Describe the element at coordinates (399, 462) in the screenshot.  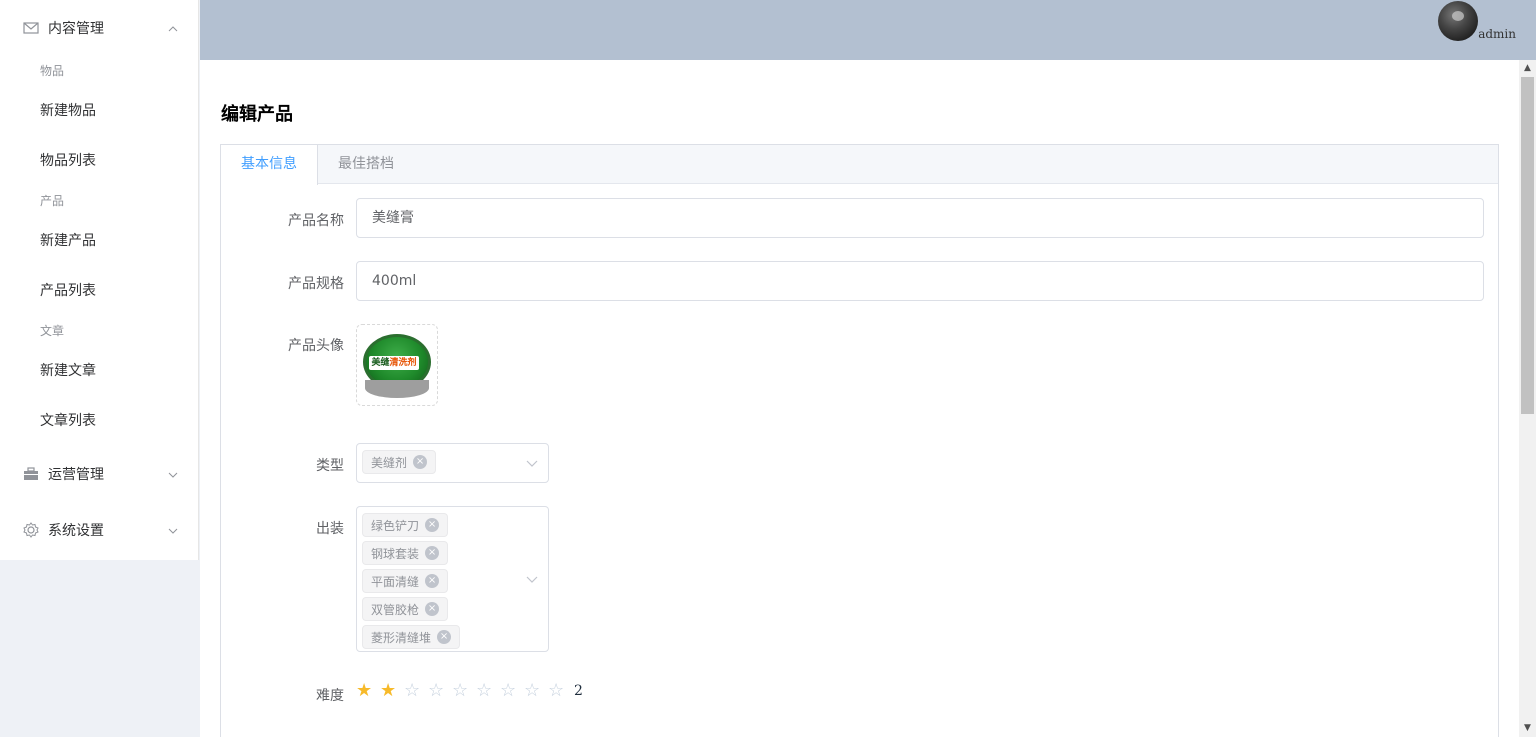
I see `type-tag: 美缝剂 ×` at that location.